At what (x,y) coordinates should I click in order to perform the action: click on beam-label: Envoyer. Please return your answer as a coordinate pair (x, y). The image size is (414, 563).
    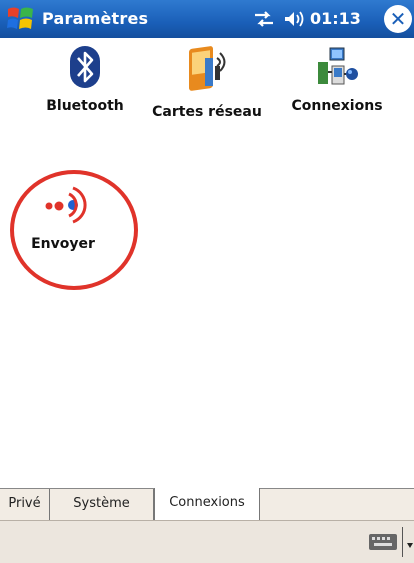
    Looking at the image, I should click on (63, 244).